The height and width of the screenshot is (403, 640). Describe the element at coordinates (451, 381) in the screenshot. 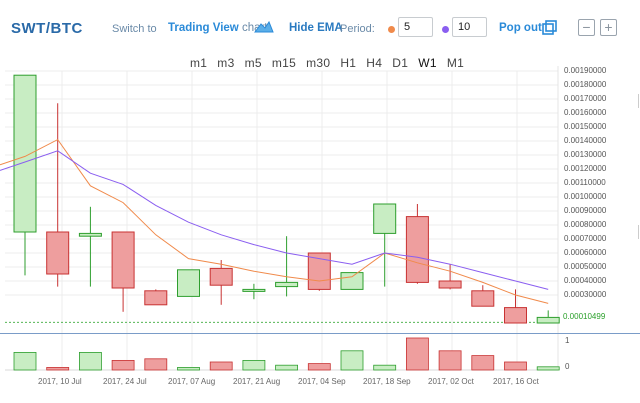

I see `x-tick-label: 2017, 02 Oct` at that location.